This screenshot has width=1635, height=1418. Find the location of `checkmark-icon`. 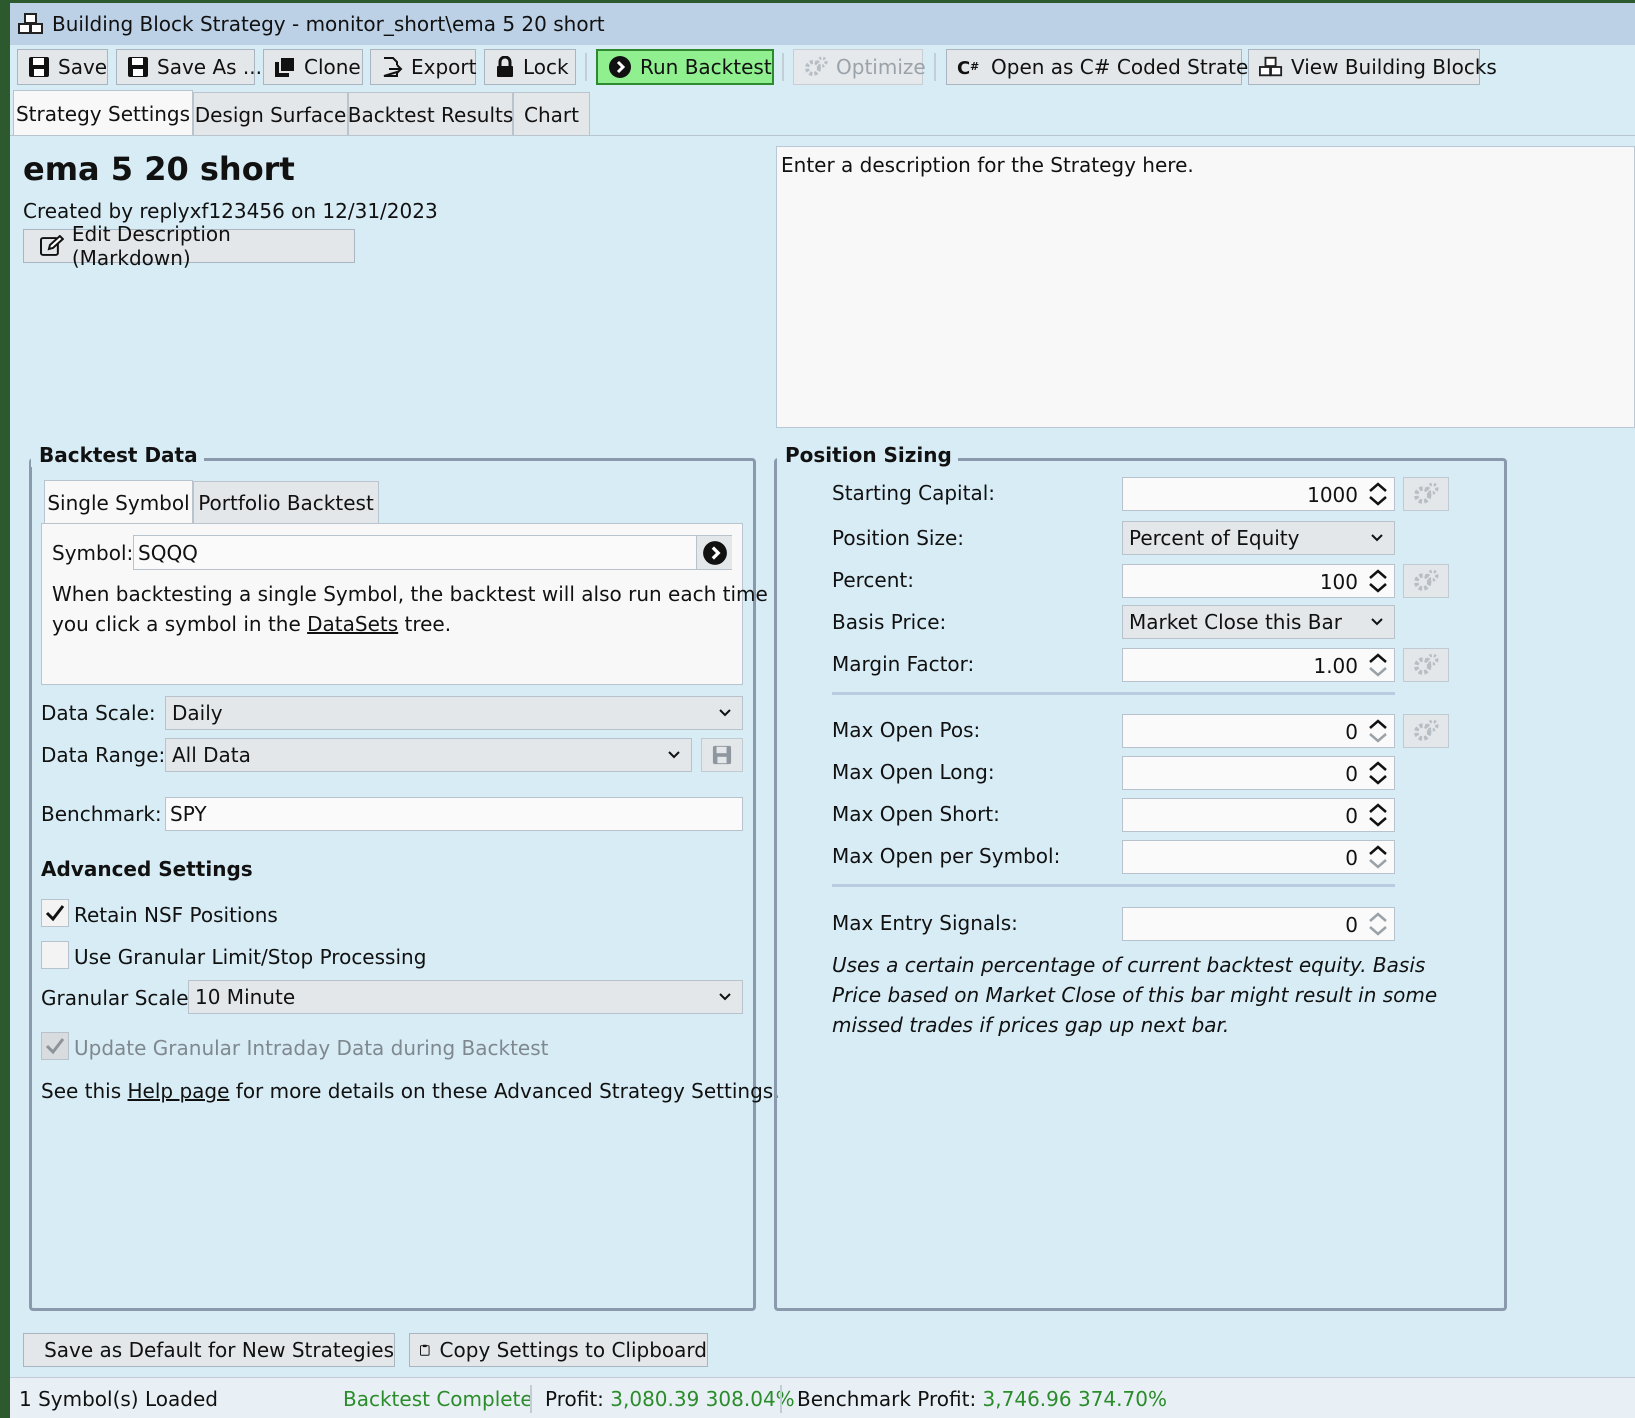

checkmark-icon is located at coordinates (55, 913).